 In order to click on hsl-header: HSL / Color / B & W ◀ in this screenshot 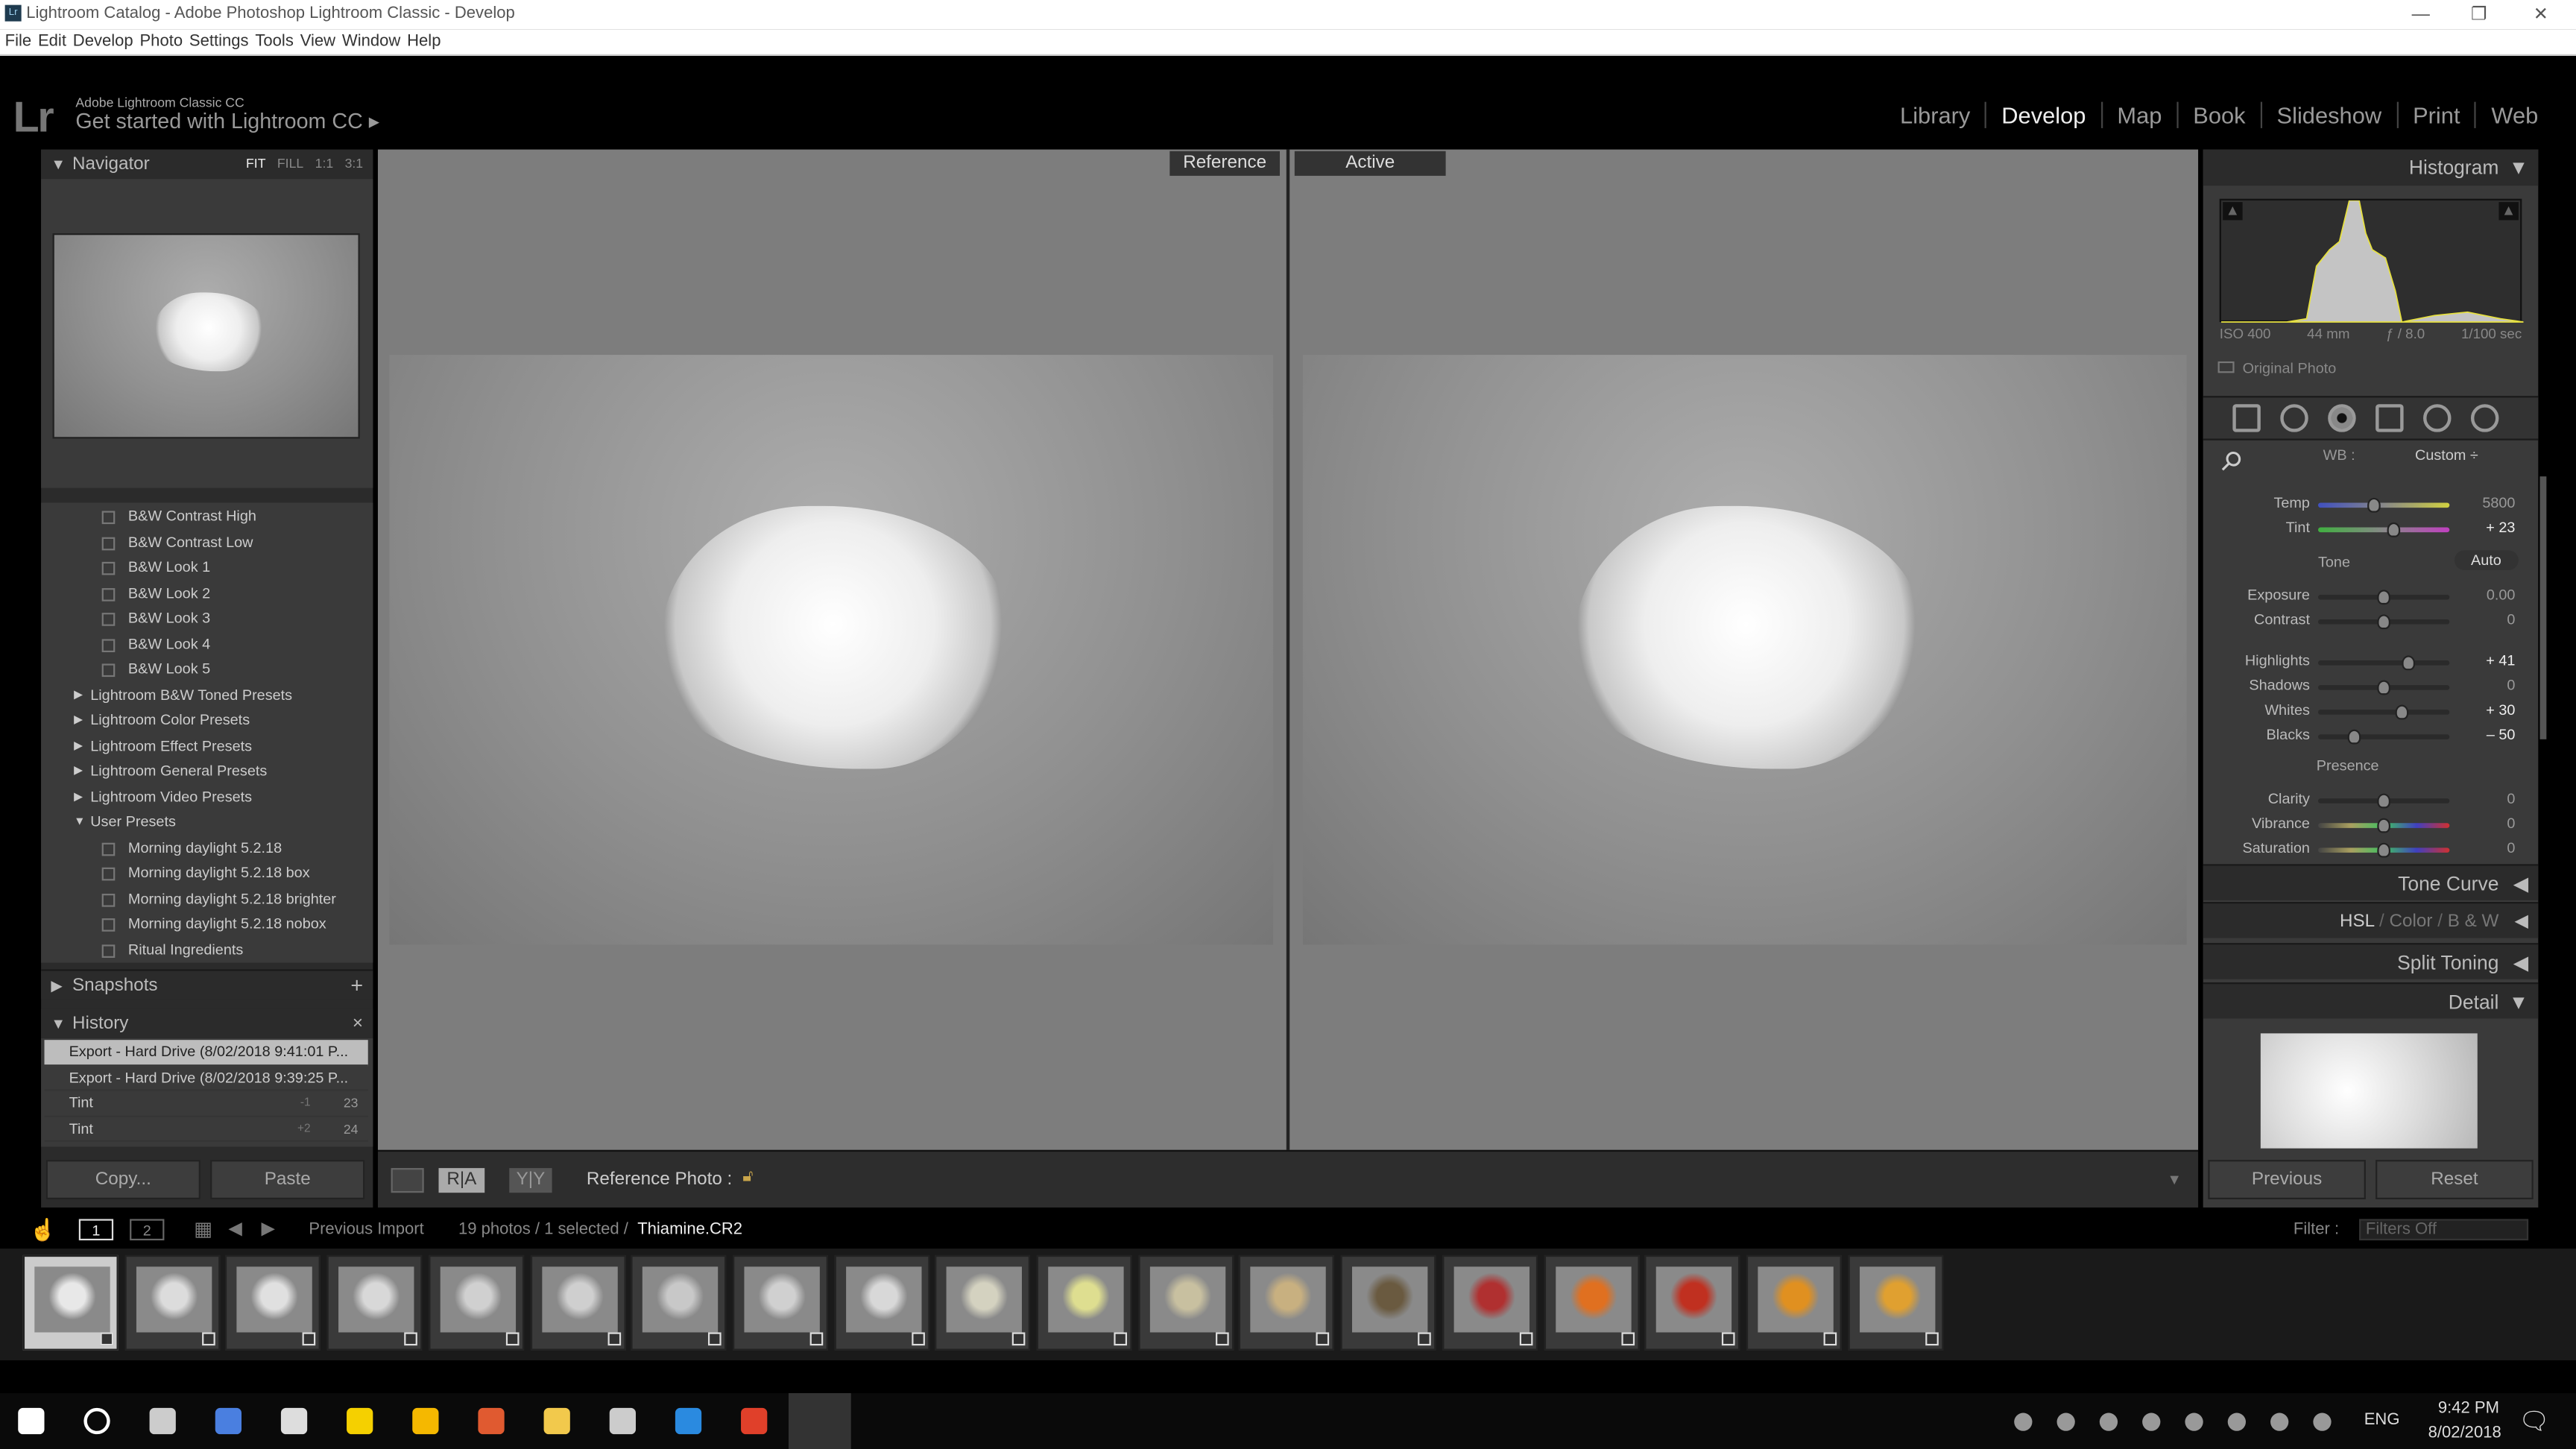, I will do `click(2371, 920)`.